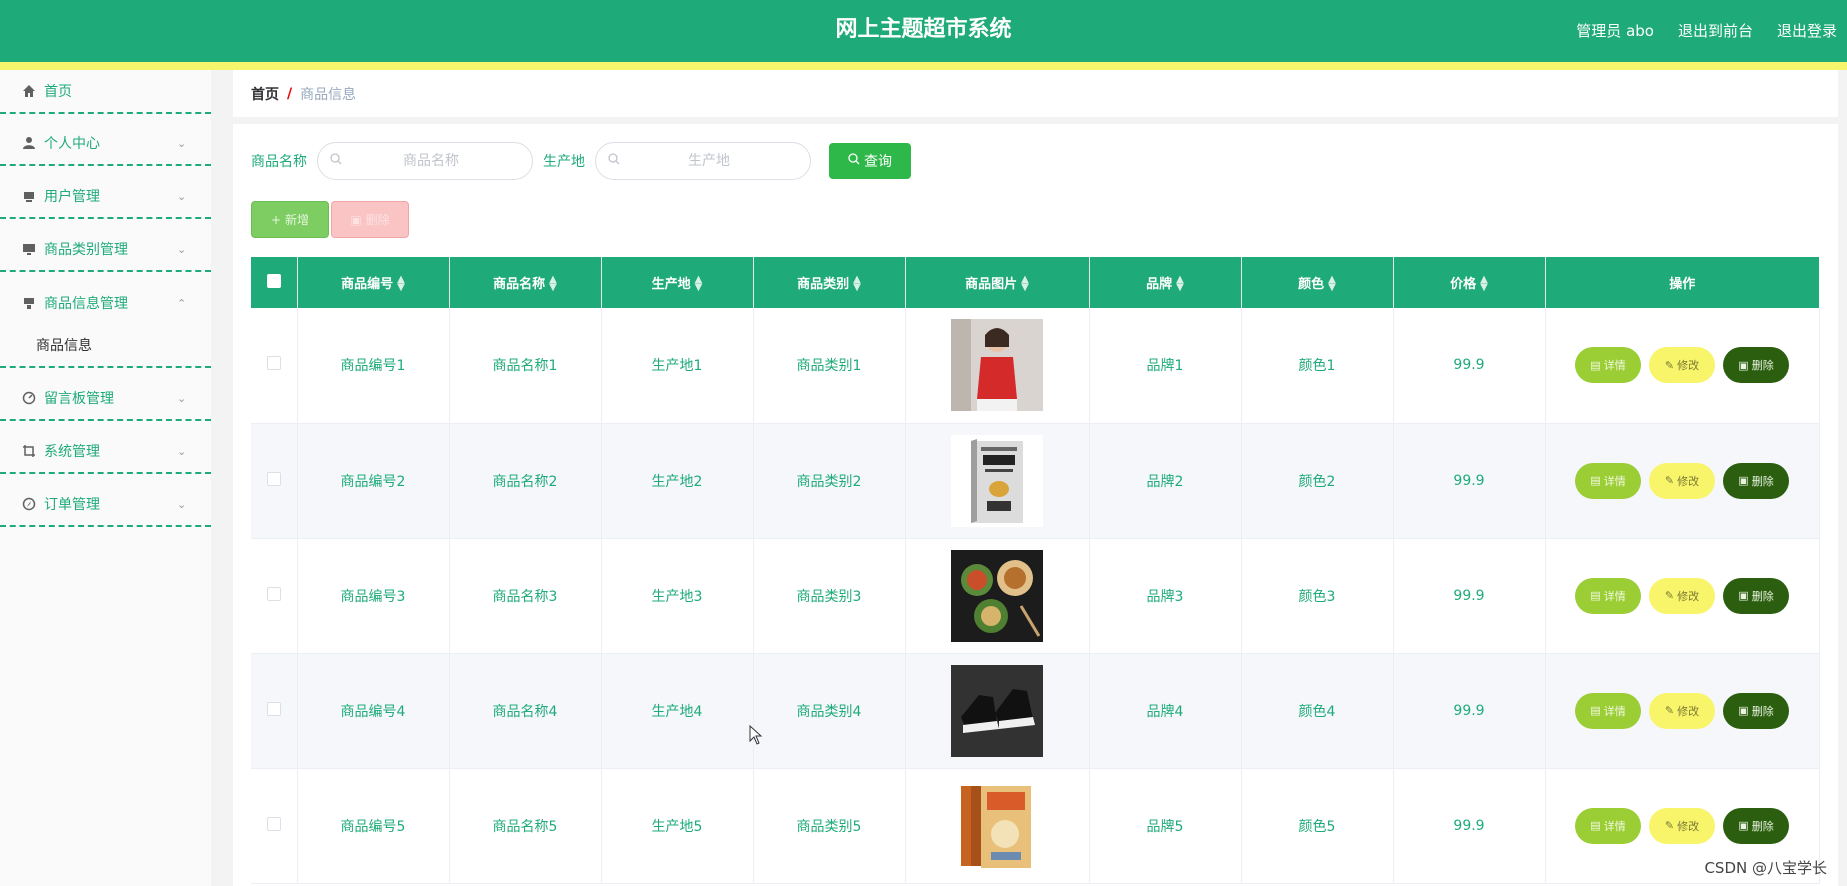 This screenshot has height=886, width=1847. I want to click on column-header: 商品编号 ▲ ▼, so click(373, 282).